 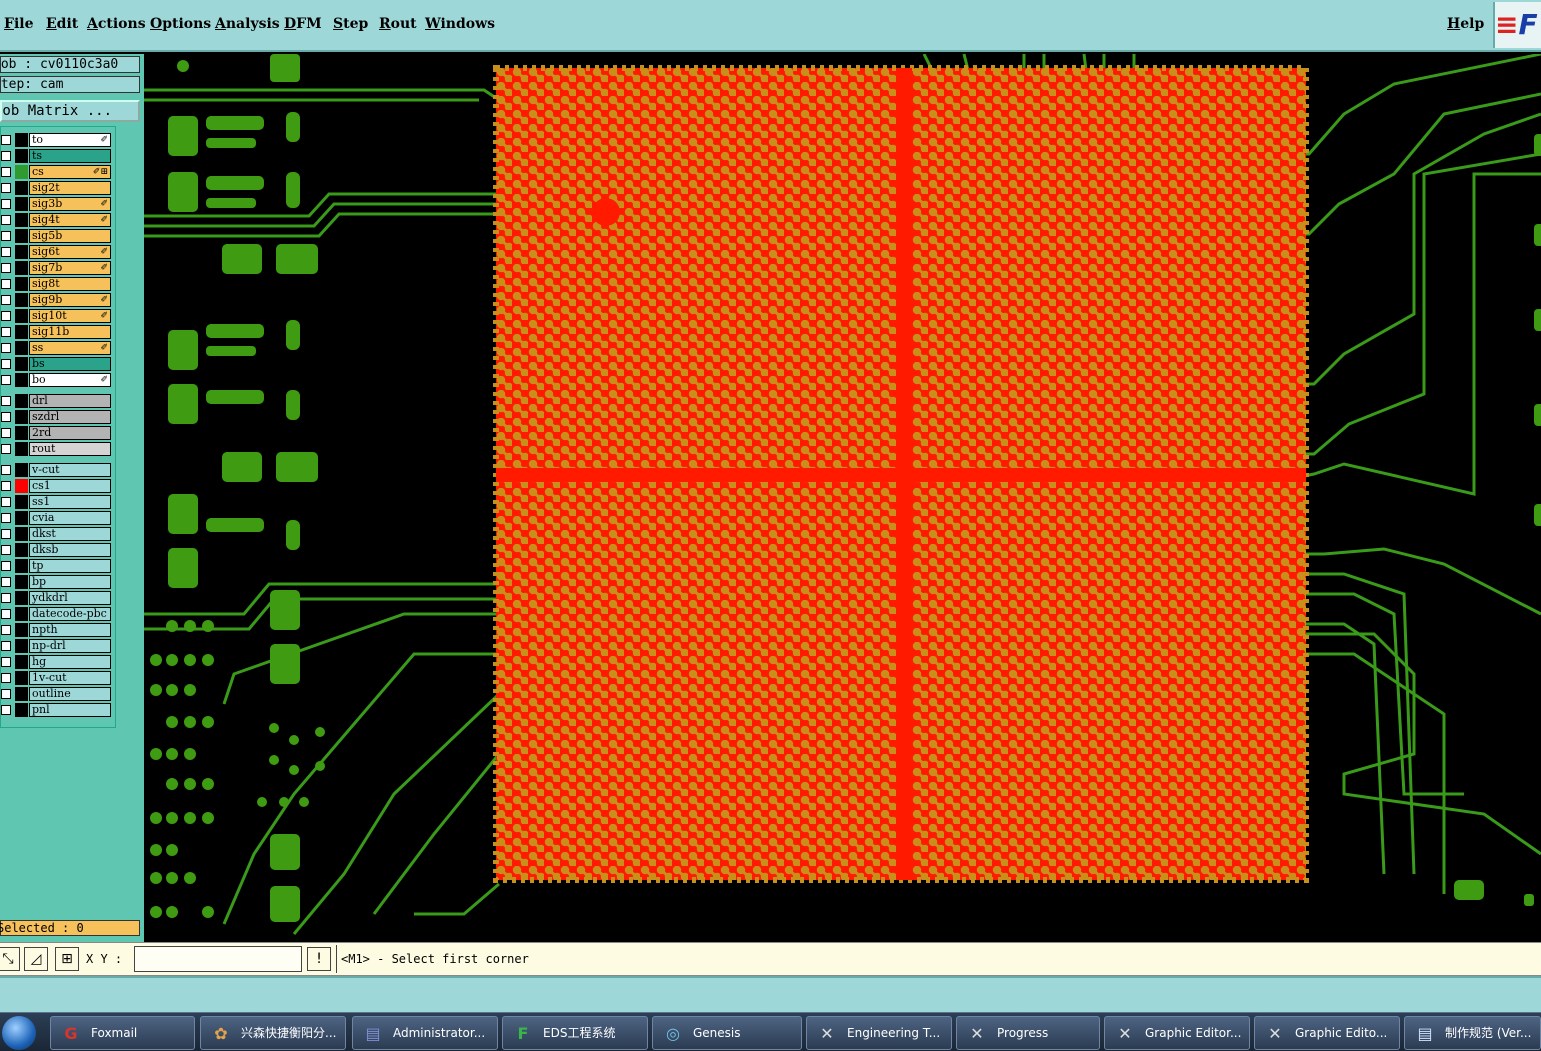 I want to click on layer-row-npth: npth, so click(x=58, y=630).